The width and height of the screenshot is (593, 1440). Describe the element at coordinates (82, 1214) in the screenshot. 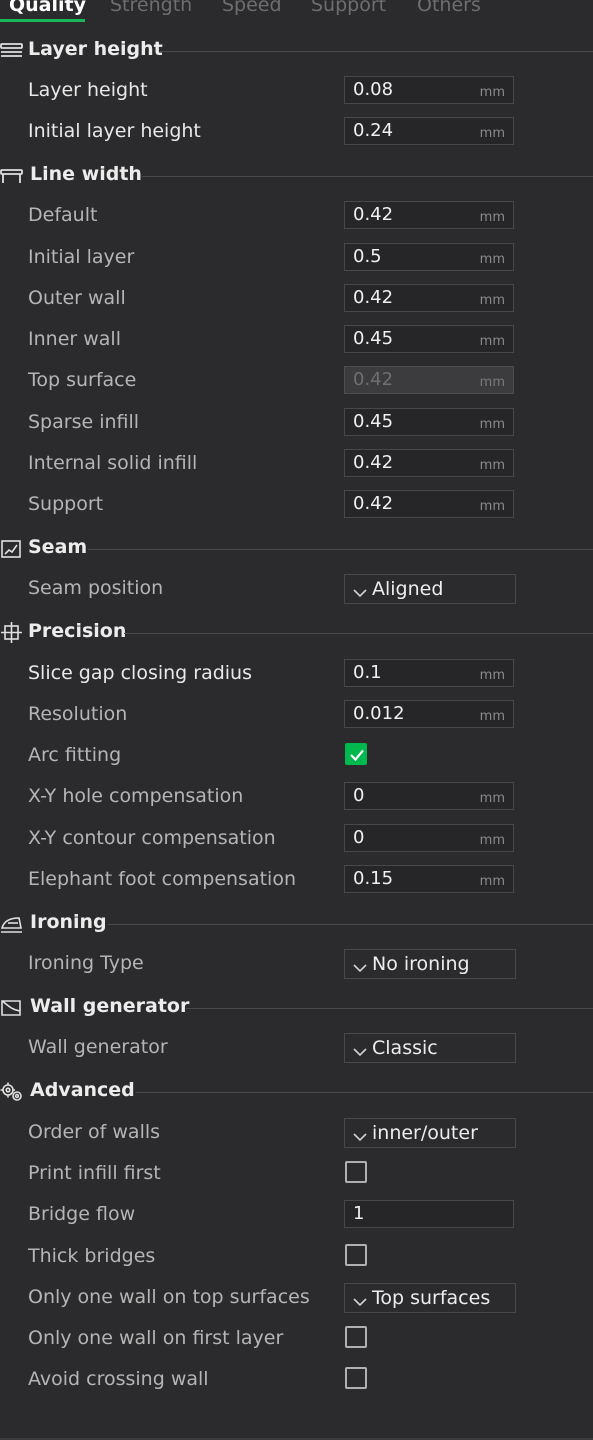

I see `setting-label: Bridge flow` at that location.